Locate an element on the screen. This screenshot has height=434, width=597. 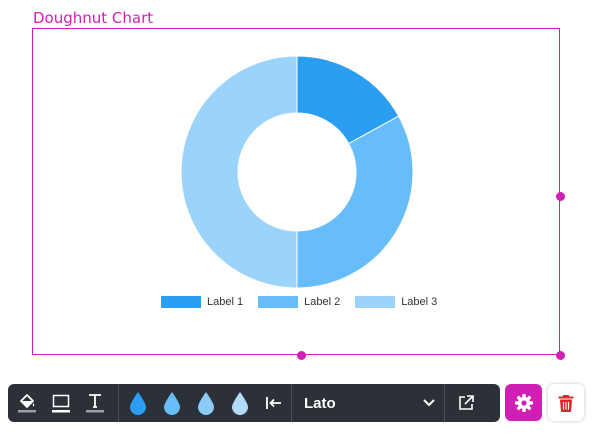
align-left-button is located at coordinates (274, 403).